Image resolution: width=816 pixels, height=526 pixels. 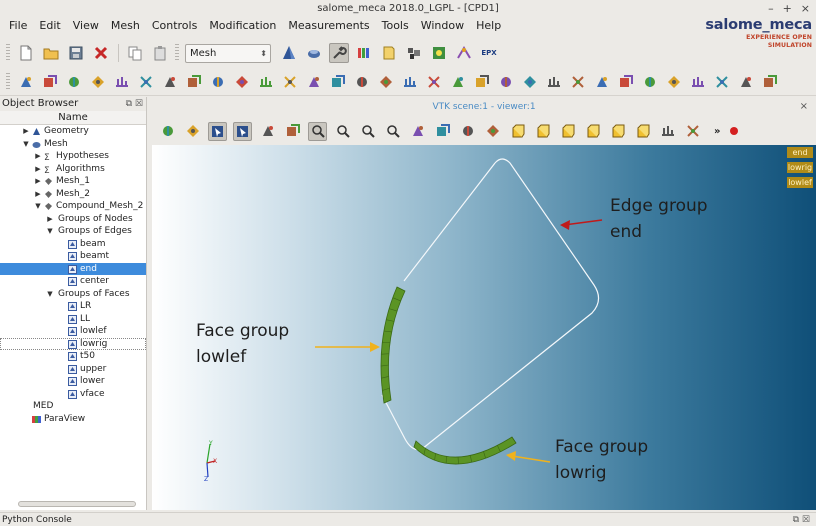 I want to click on split-icon, so click(x=602, y=82).